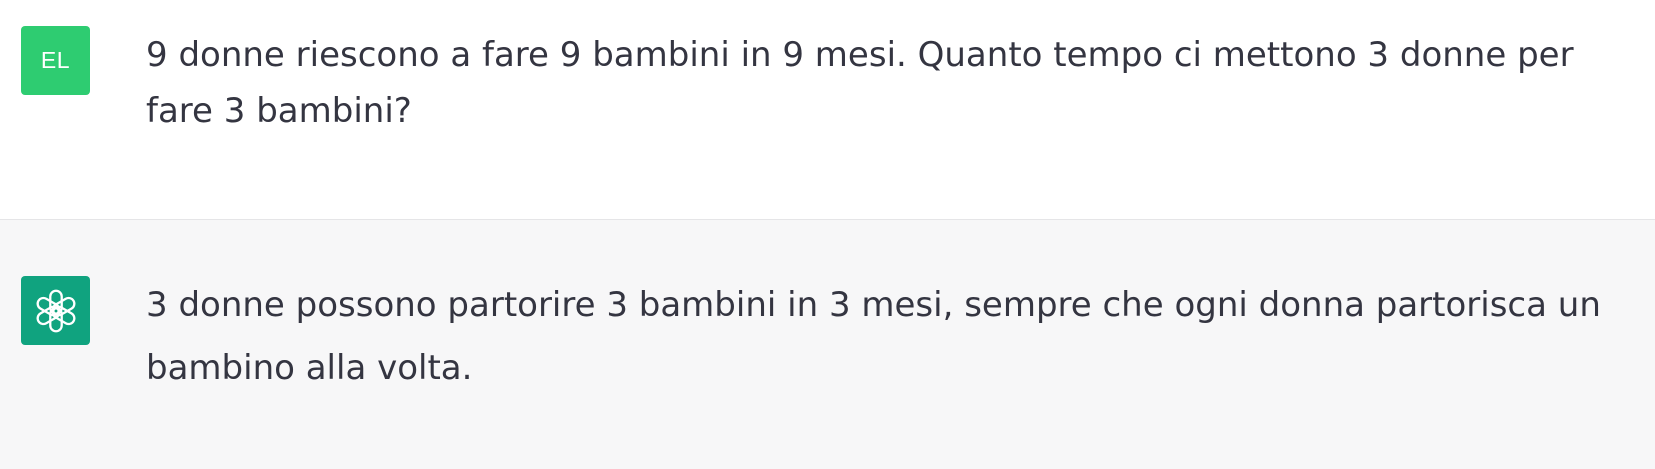 Image resolution: width=1655 pixels, height=469 pixels. I want to click on user-avatar: EL, so click(55, 60).